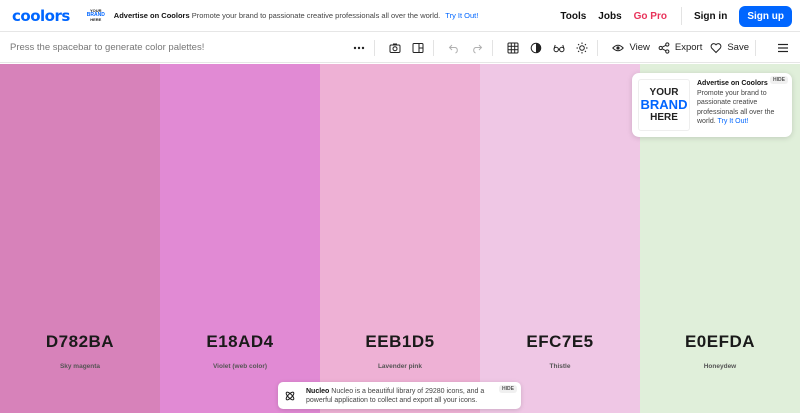  What do you see at coordinates (41, 16) in the screenshot?
I see `coolors-logo: coolors` at bounding box center [41, 16].